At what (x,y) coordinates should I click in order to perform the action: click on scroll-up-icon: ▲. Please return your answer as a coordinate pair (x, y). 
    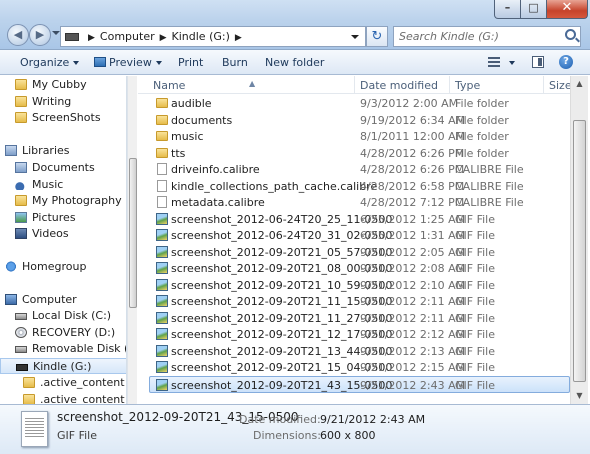
    Looking at the image, I should click on (579, 84).